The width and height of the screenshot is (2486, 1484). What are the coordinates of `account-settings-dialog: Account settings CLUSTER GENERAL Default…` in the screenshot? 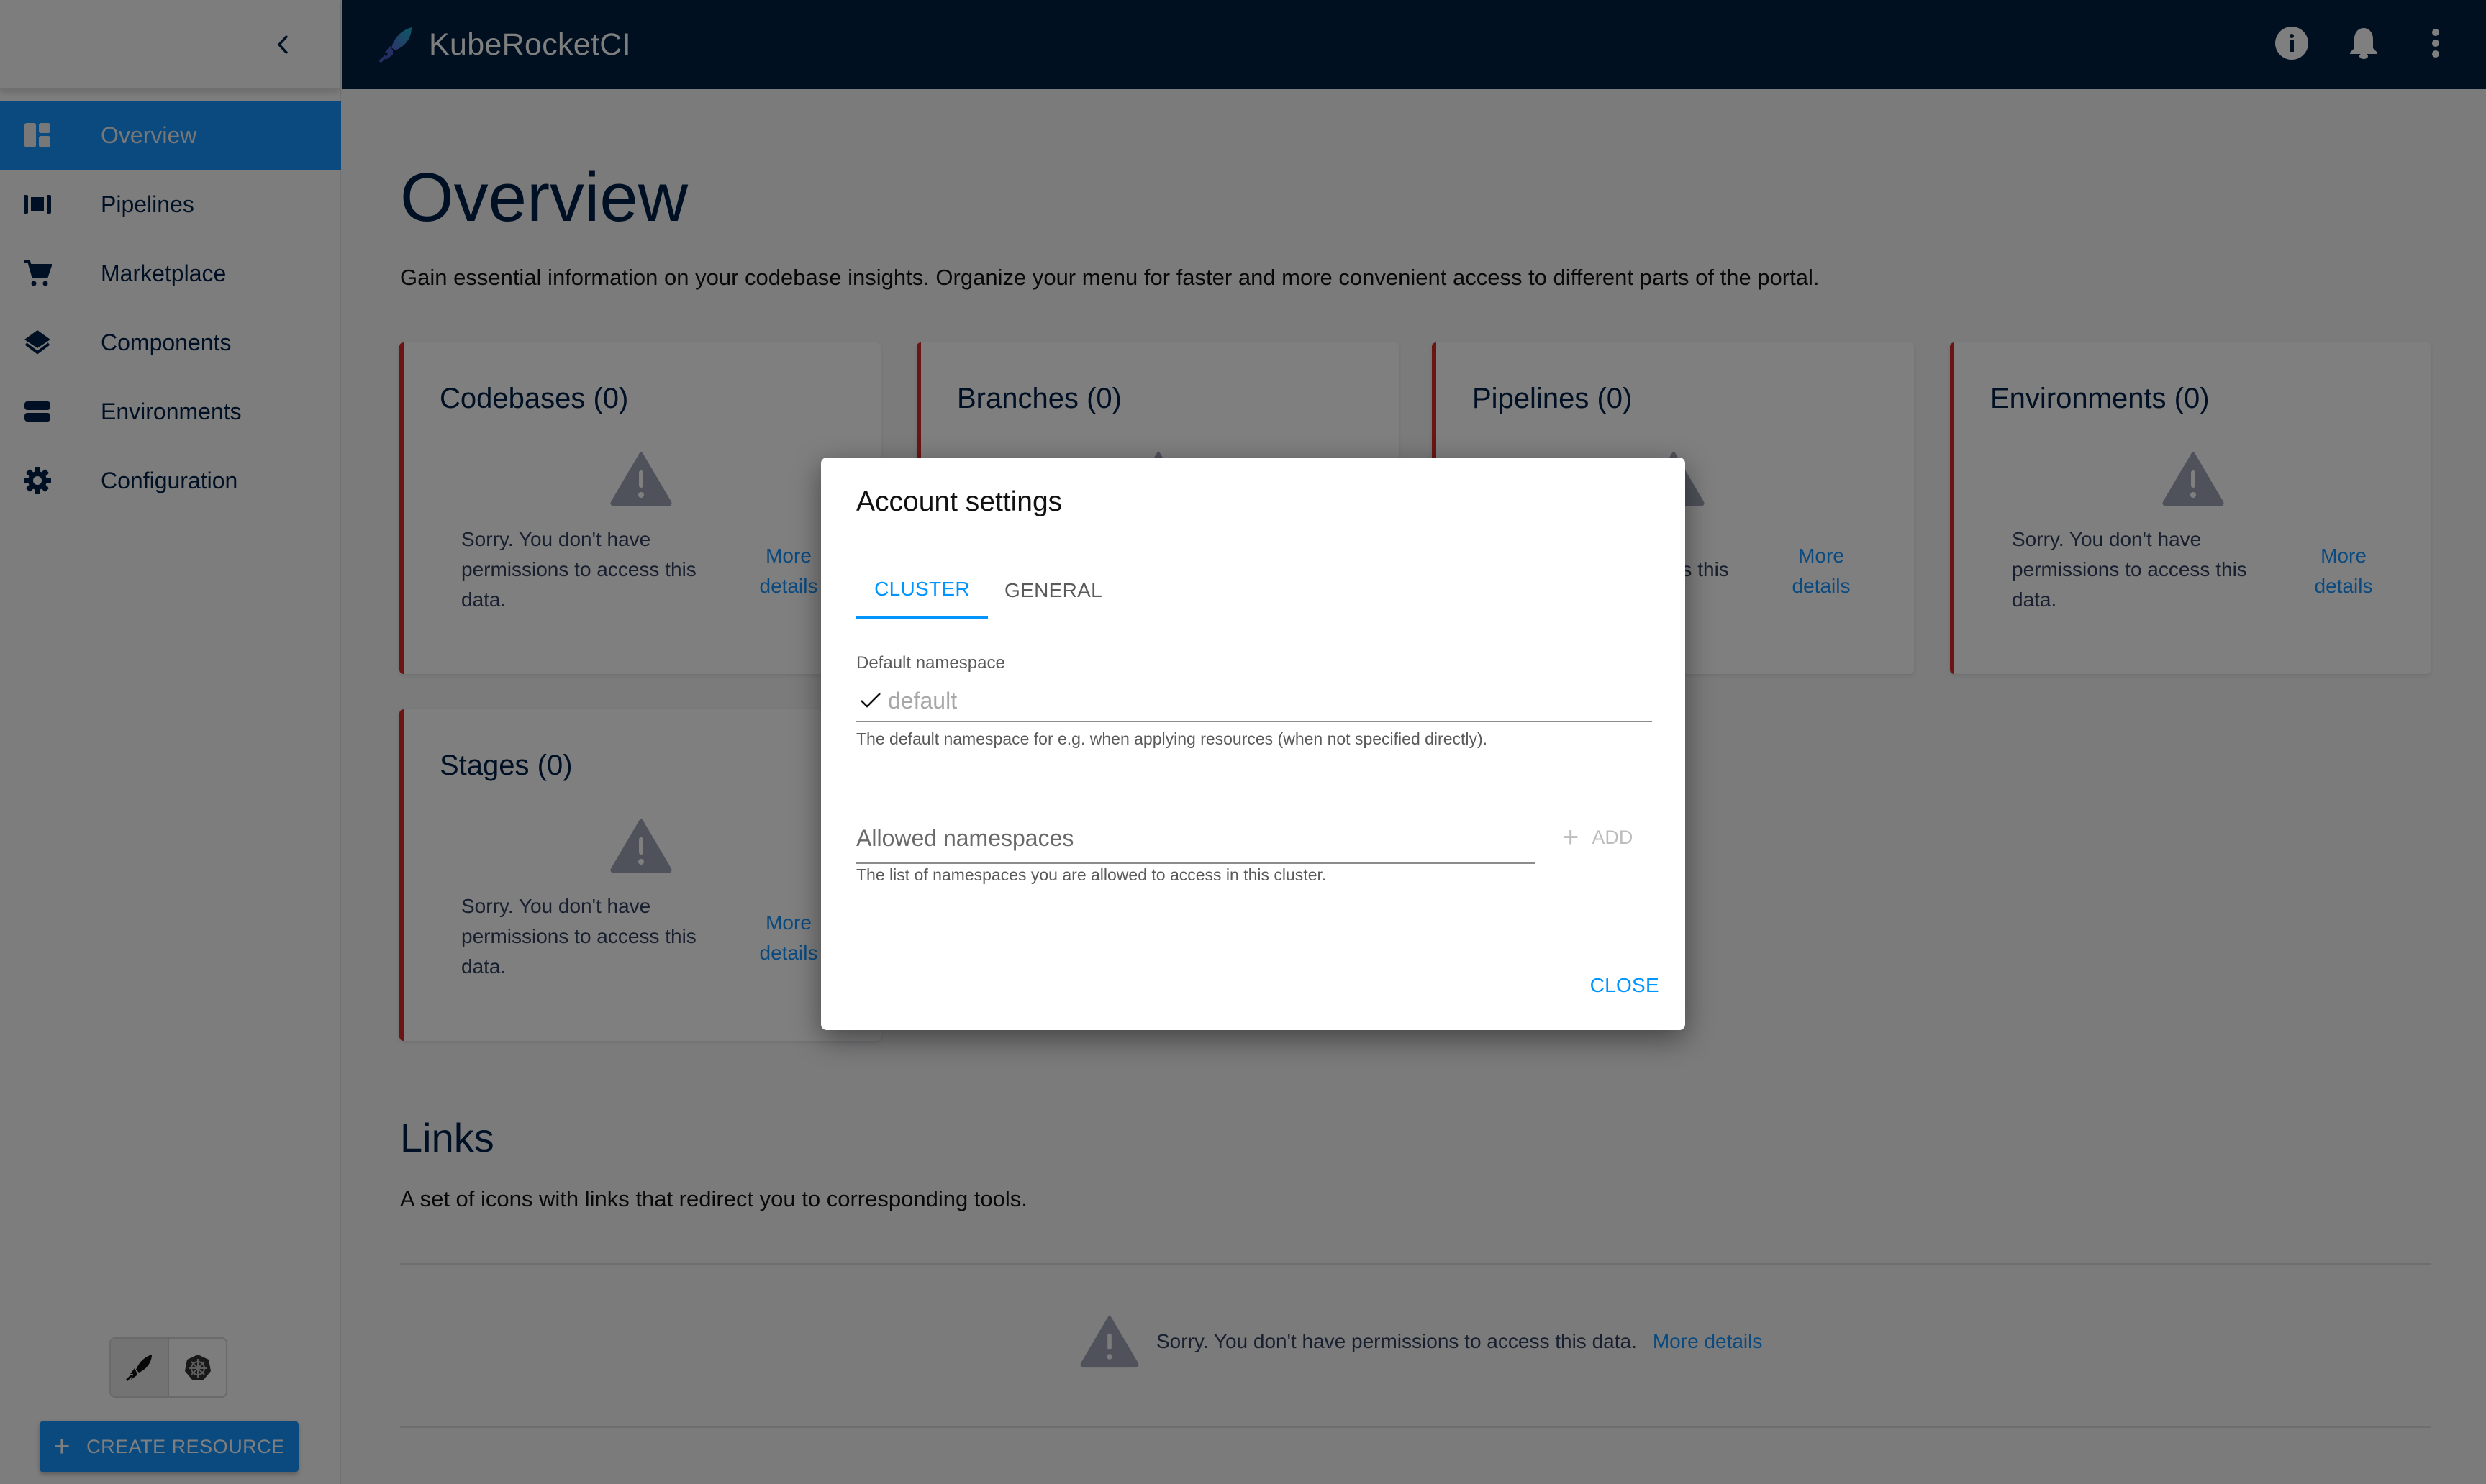 It's located at (1253, 744).